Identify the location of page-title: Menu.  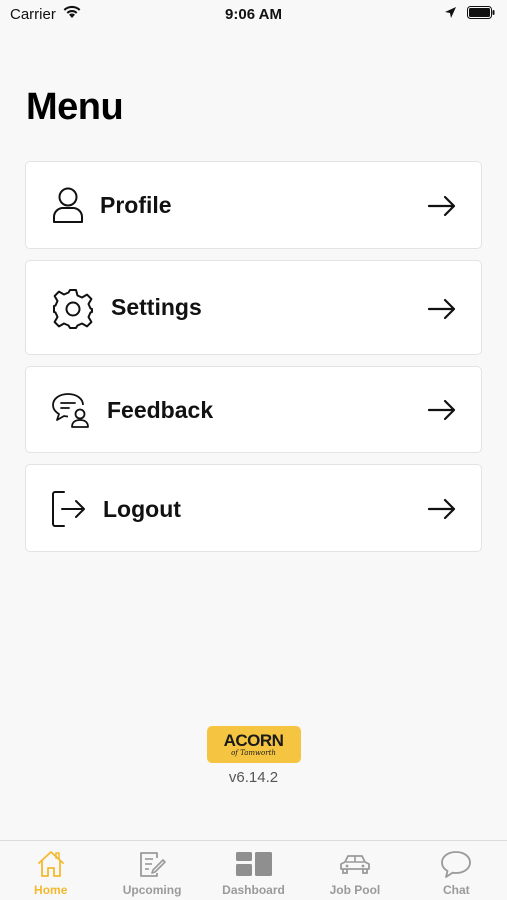
(75, 107).